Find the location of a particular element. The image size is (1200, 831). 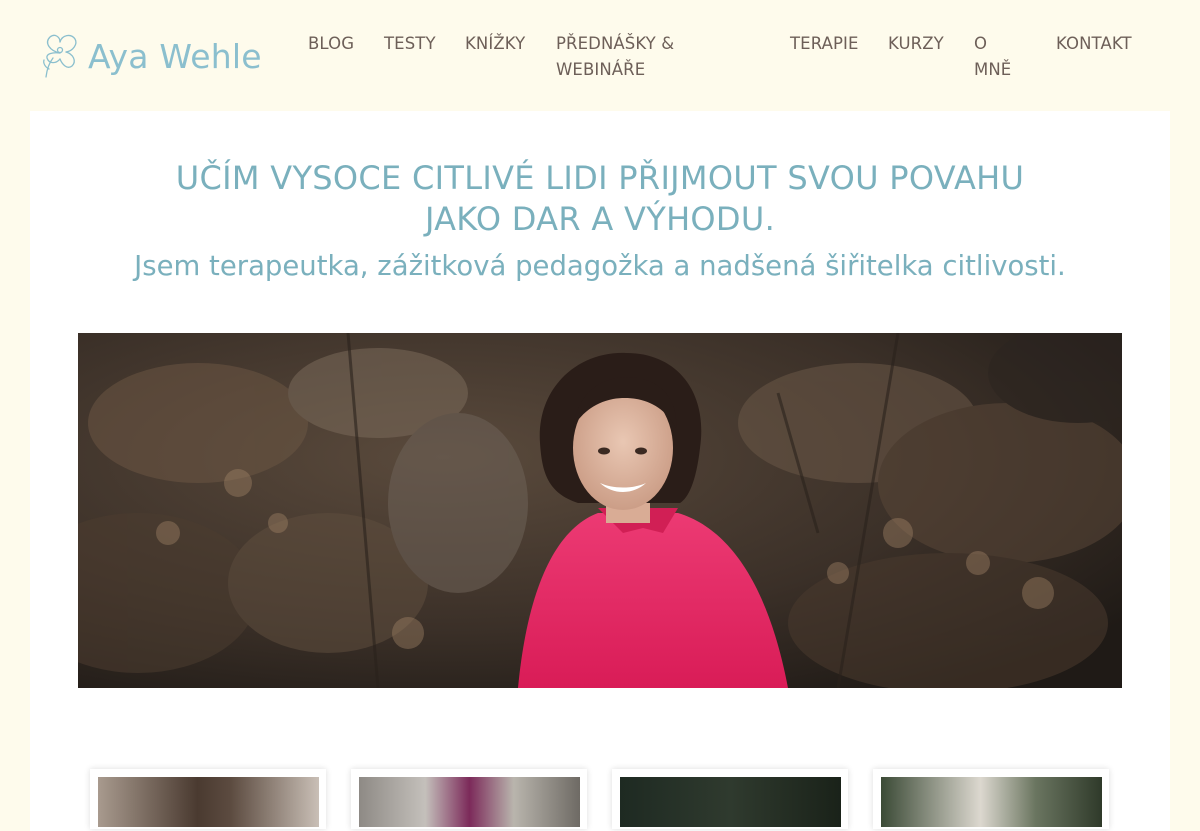

nav-o-mne-label-line2: MNĚ is located at coordinates (993, 69).